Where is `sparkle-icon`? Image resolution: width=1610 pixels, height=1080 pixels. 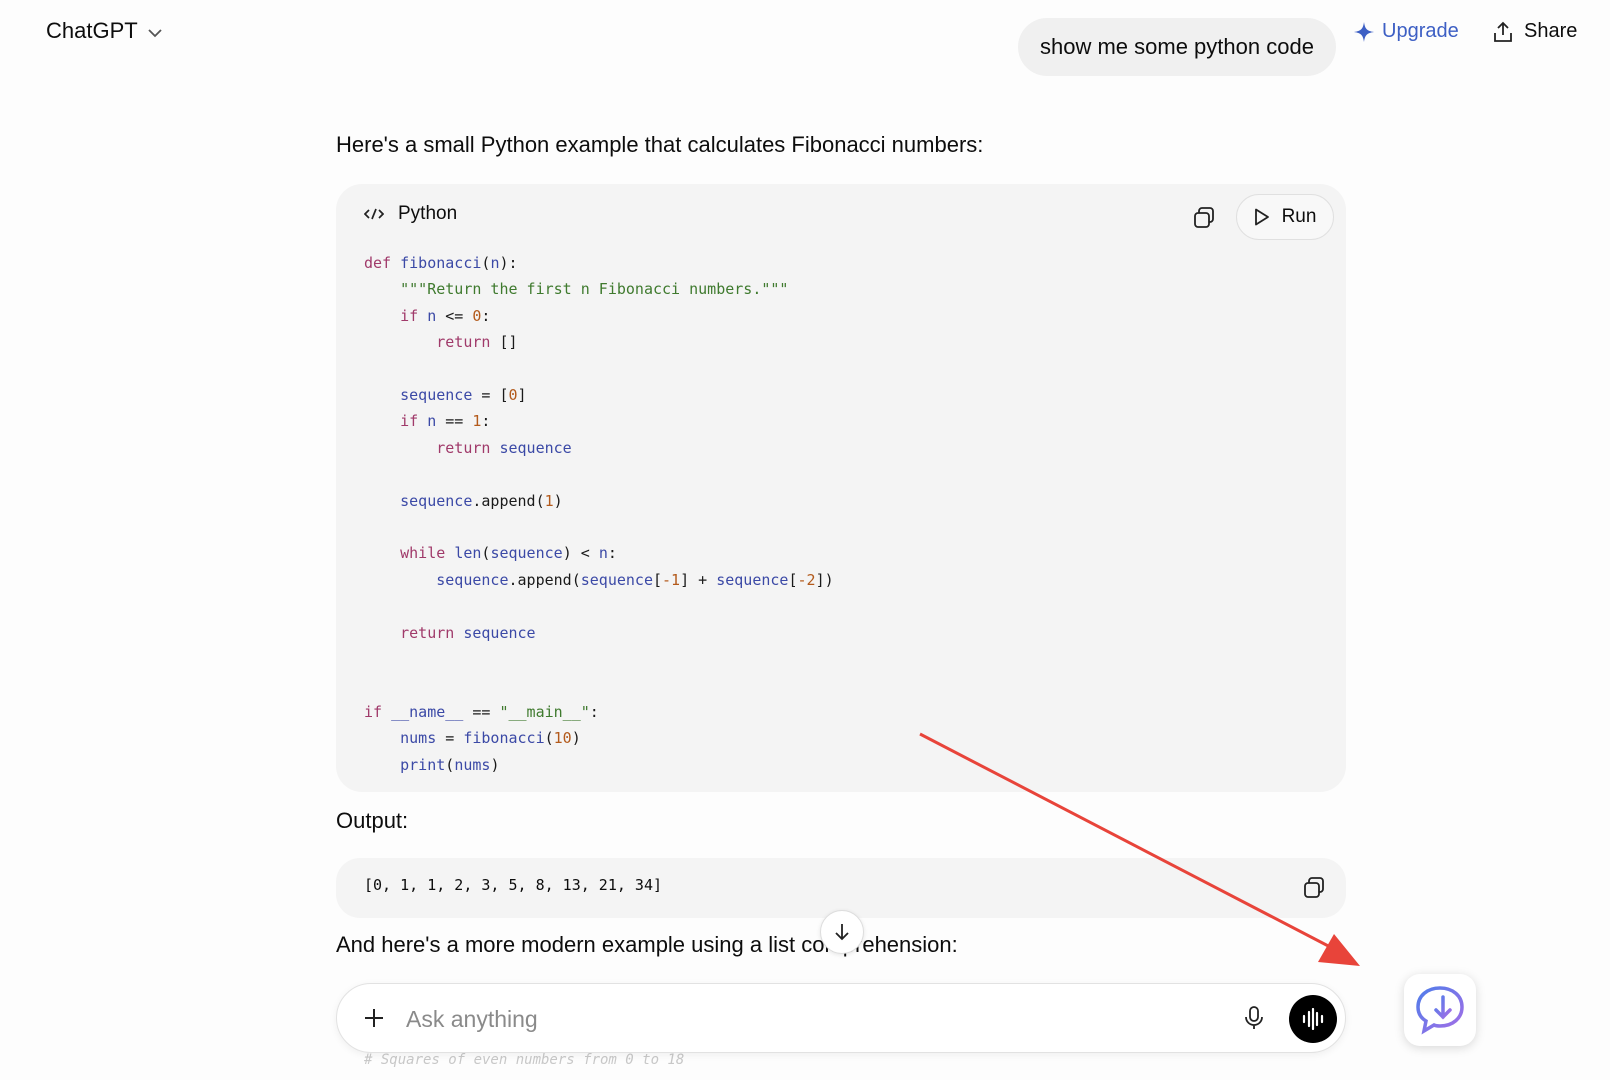 sparkle-icon is located at coordinates (1364, 31).